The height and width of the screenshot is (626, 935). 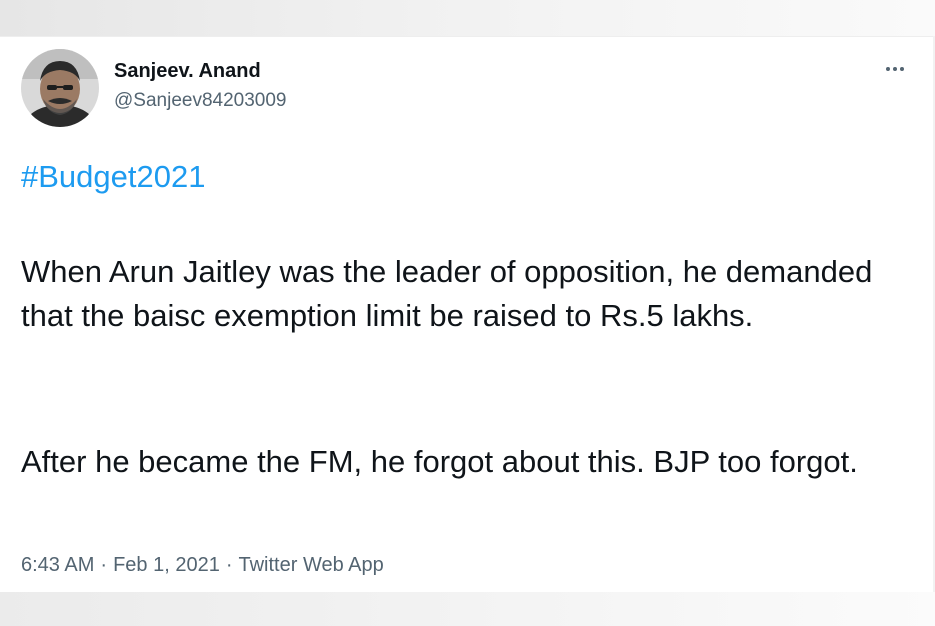 I want to click on avatar-image, so click(x=60, y=88).